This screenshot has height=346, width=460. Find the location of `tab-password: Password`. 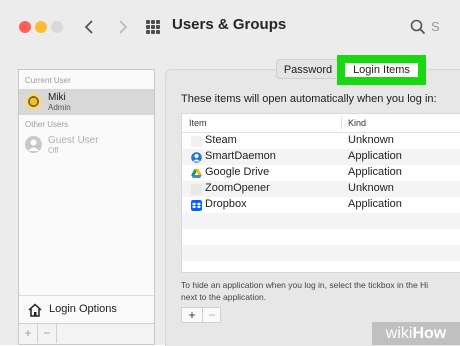

tab-password: Password is located at coordinates (308, 69).